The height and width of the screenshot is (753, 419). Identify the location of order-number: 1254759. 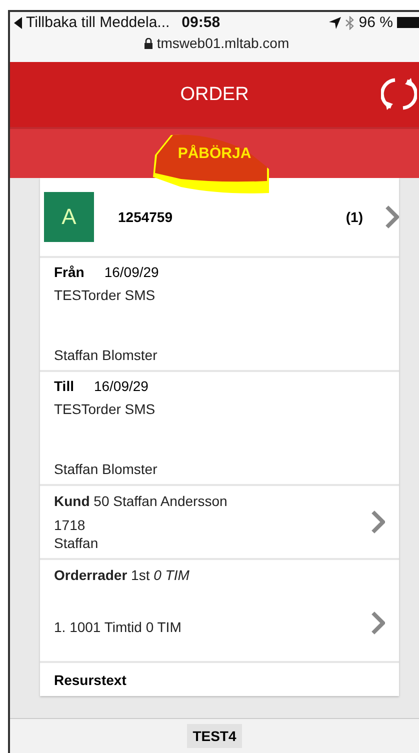
(146, 217).